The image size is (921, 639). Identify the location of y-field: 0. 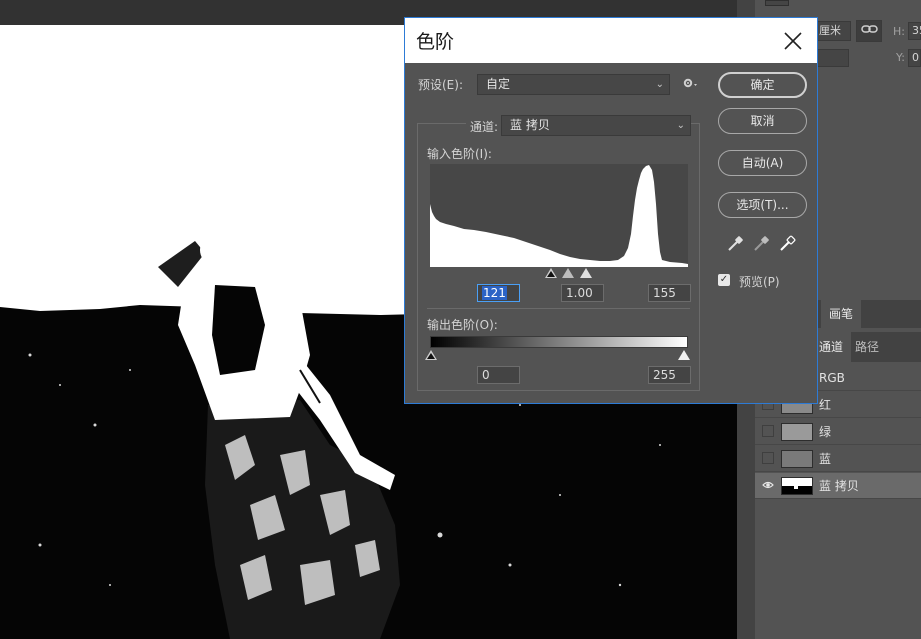
(914, 58).